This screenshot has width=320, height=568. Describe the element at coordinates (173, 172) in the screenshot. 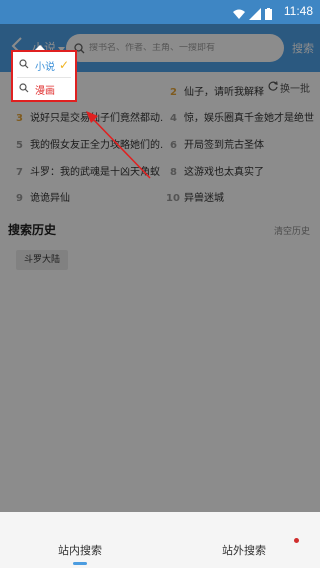

I see `hot-rank: 8` at that location.